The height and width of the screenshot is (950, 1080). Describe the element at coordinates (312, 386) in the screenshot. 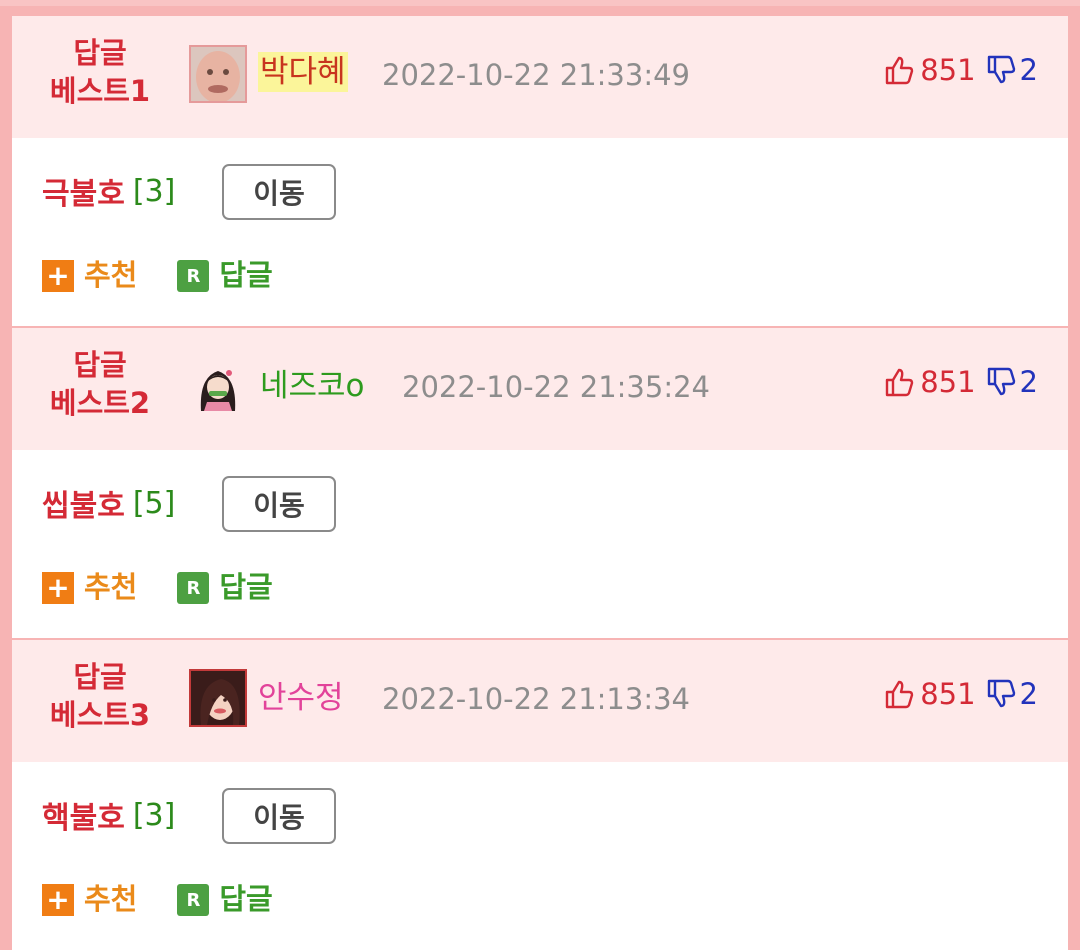

I see `nickname: 네즈코o` at that location.